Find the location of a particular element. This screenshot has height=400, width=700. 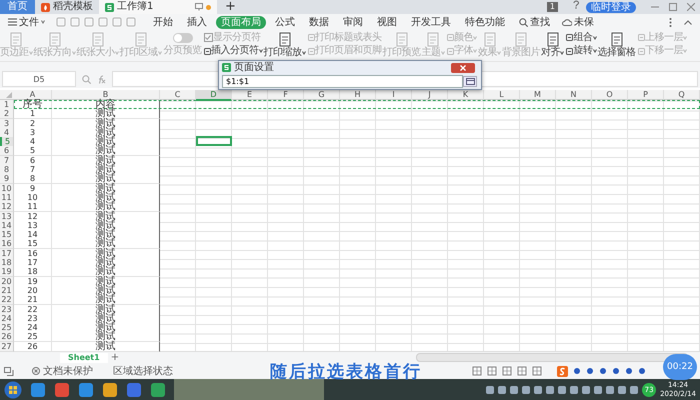

row-header: 24 is located at coordinates (7, 319).